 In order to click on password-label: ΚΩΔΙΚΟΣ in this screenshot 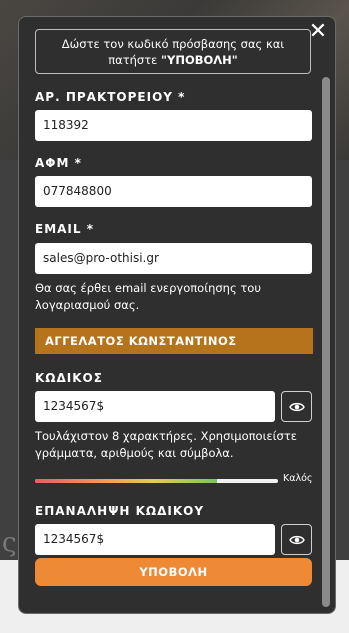, I will do `click(69, 378)`.